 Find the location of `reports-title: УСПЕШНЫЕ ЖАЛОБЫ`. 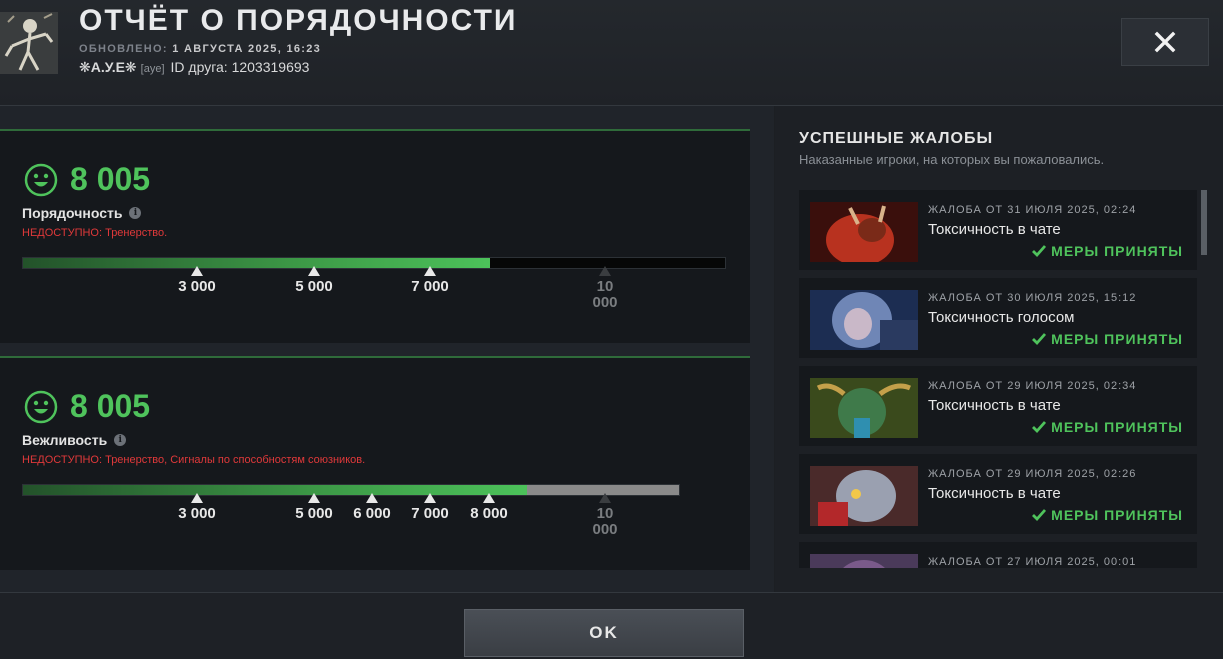

reports-title: УСПЕШНЫЕ ЖАЛОБЫ is located at coordinates (896, 138).